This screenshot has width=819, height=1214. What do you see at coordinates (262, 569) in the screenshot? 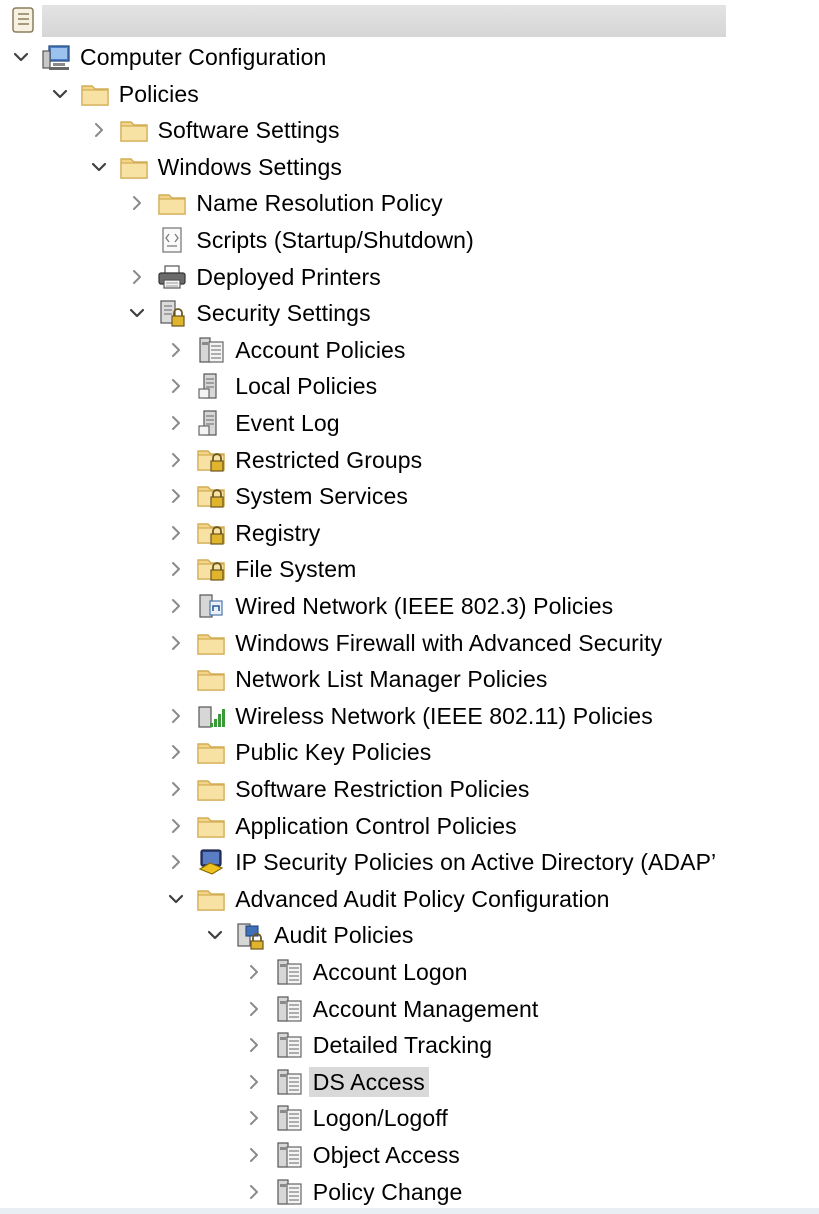
I see `tree-item-file-system: File System` at bounding box center [262, 569].